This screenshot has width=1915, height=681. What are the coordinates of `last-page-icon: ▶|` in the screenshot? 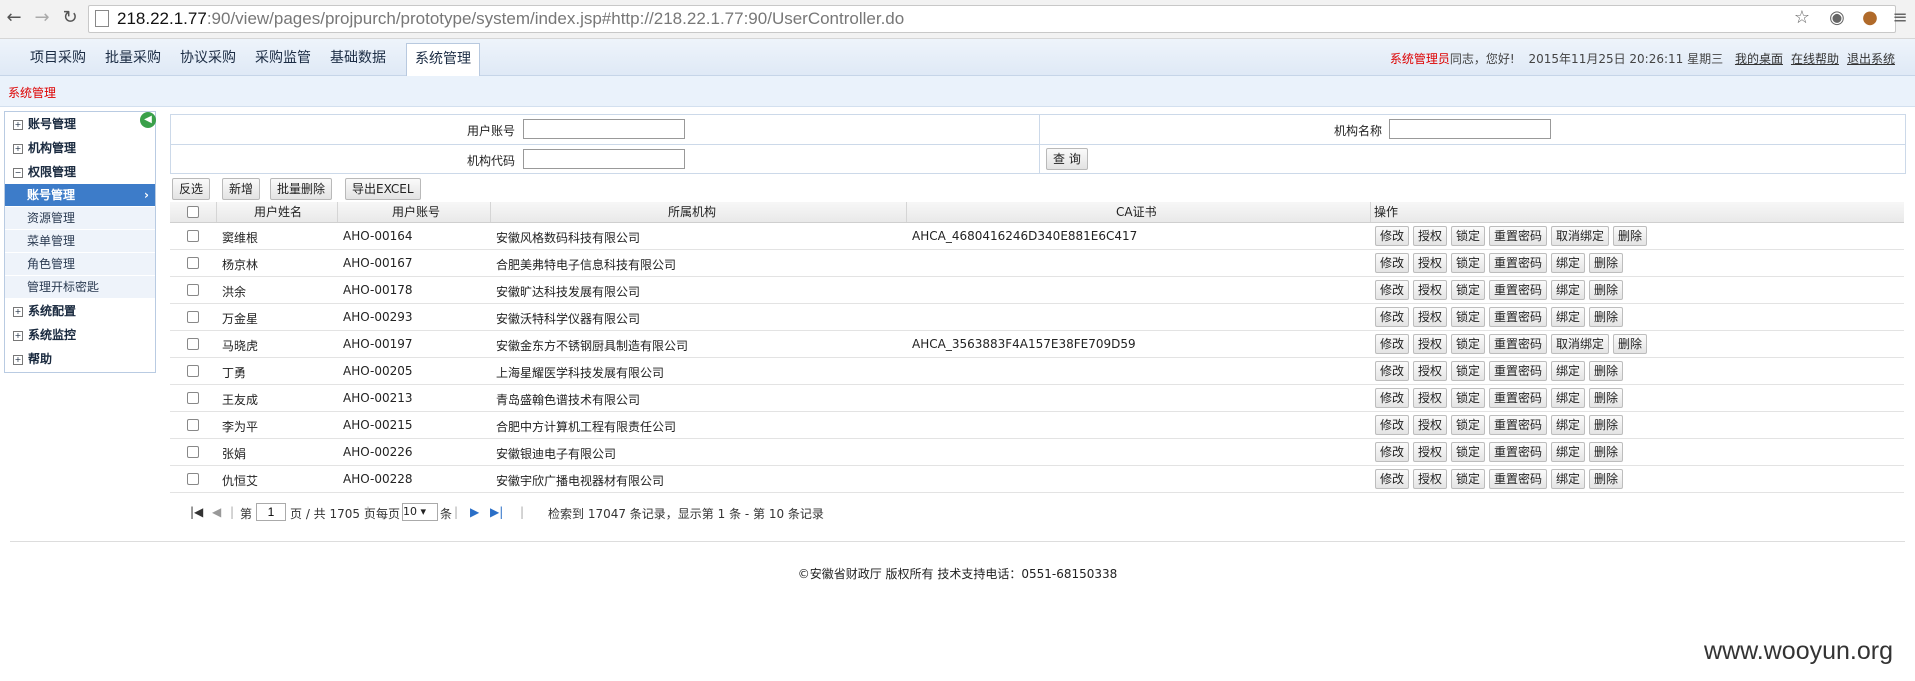 It's located at (496, 512).